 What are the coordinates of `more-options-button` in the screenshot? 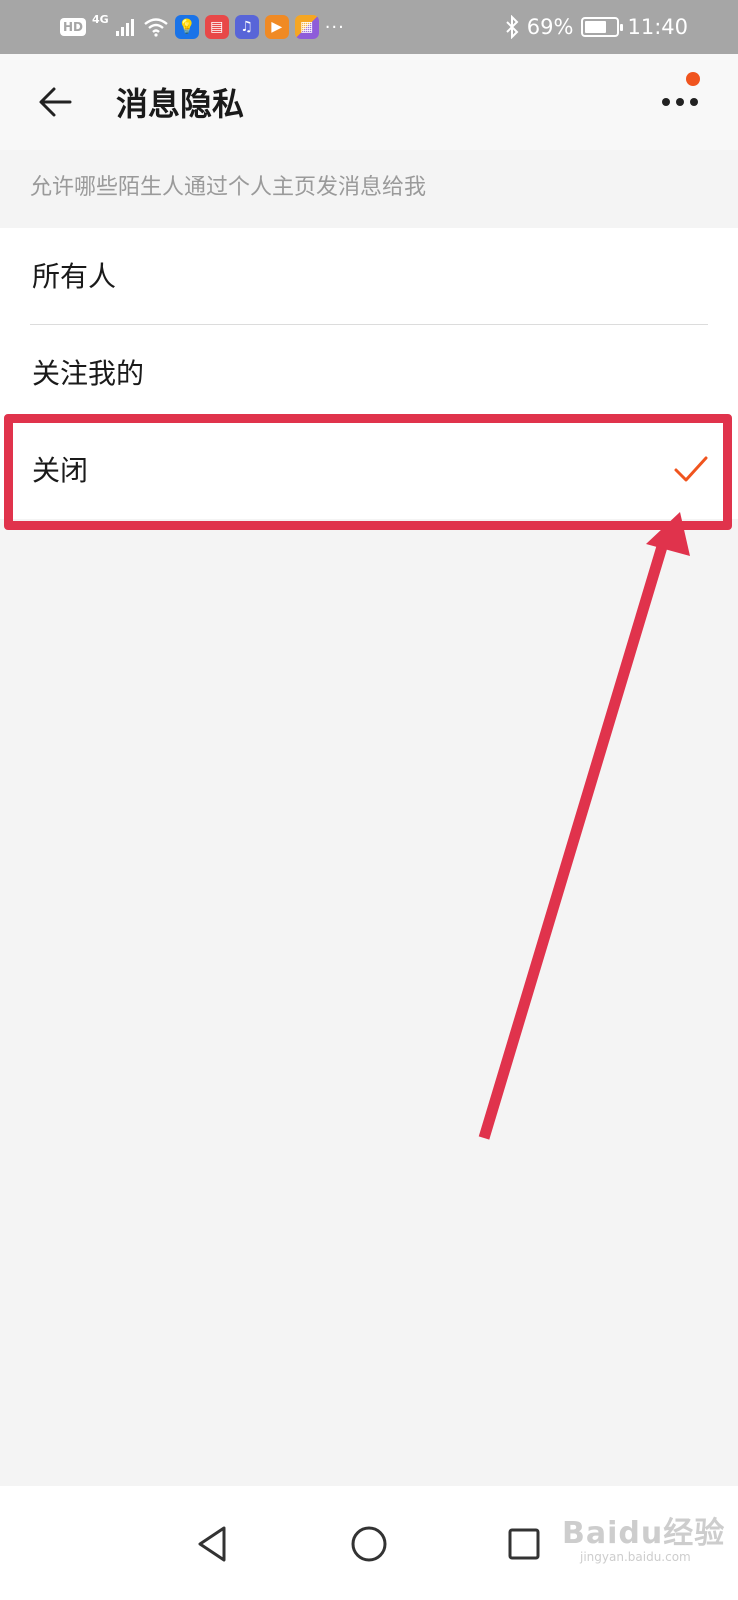 It's located at (690, 101).